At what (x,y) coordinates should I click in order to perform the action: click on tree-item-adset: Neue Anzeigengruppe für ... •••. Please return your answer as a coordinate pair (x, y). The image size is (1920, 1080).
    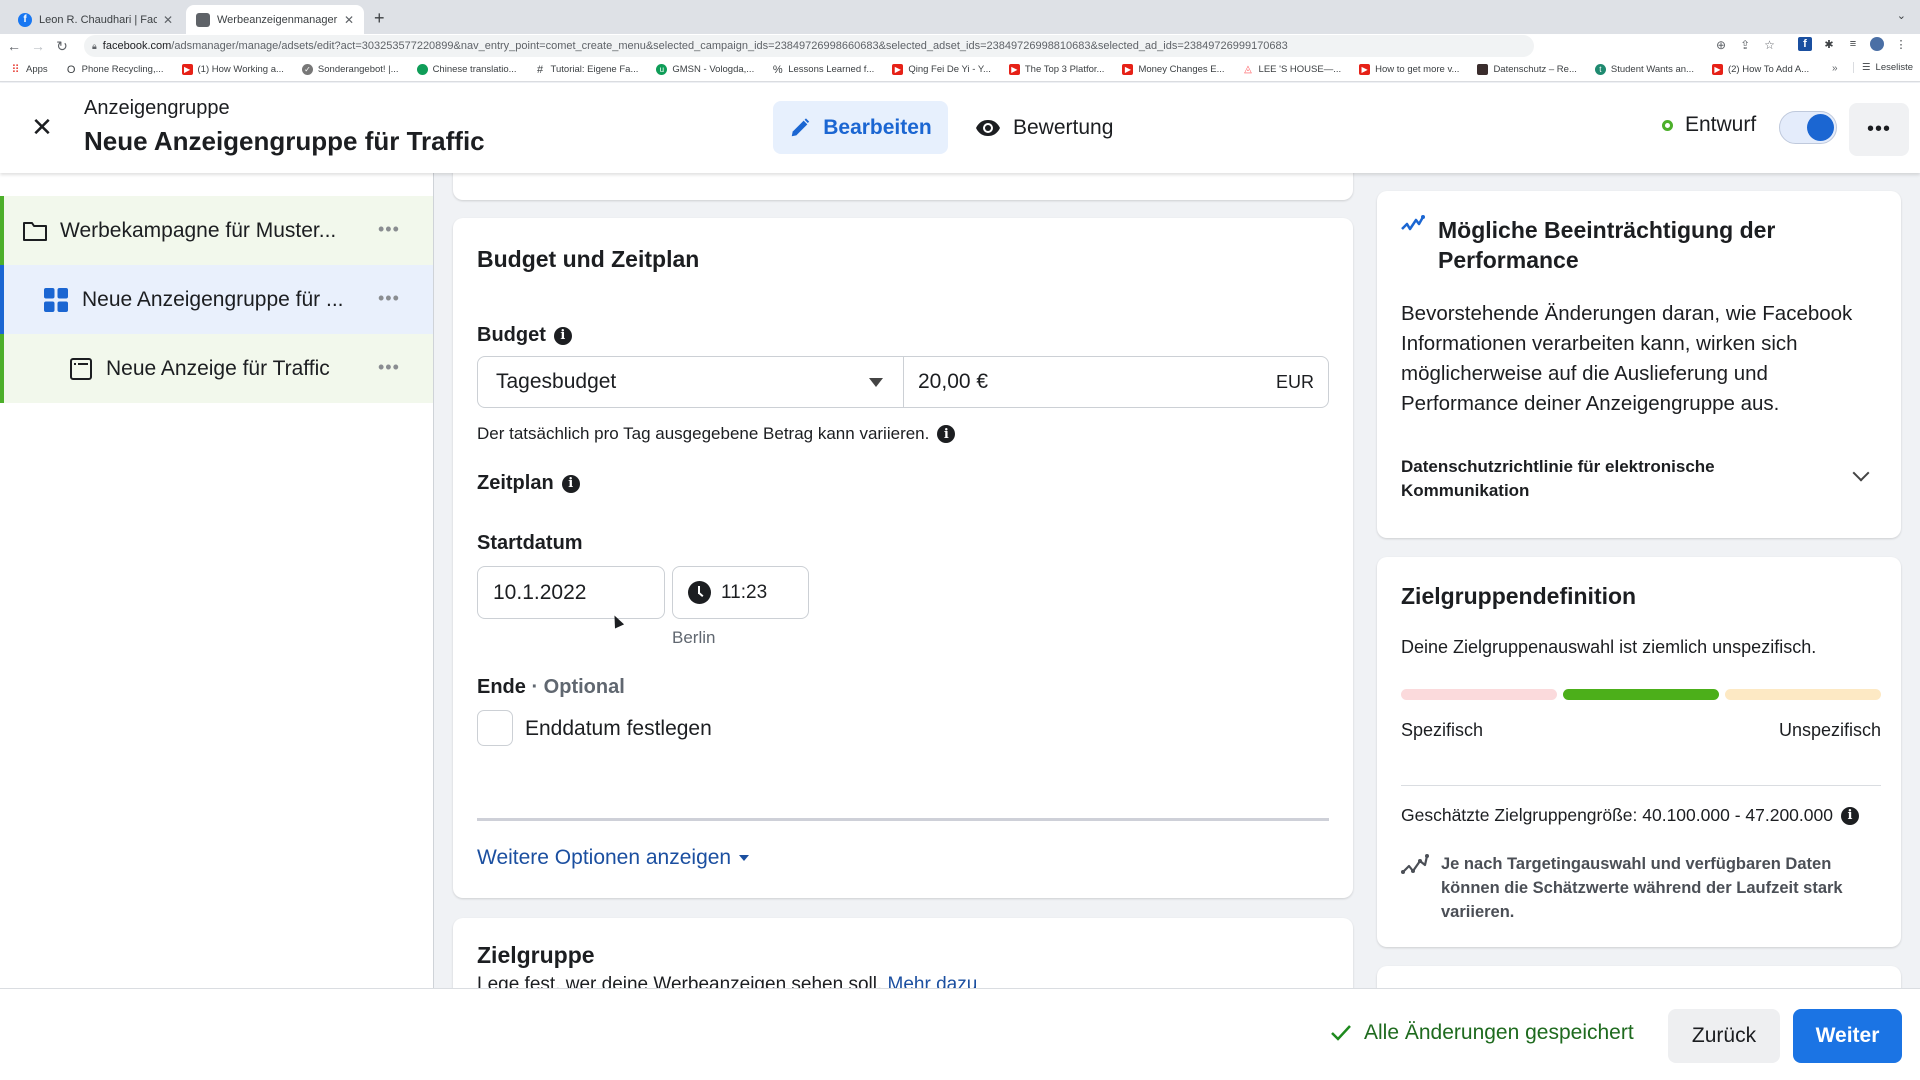
    Looking at the image, I should click on (216, 299).